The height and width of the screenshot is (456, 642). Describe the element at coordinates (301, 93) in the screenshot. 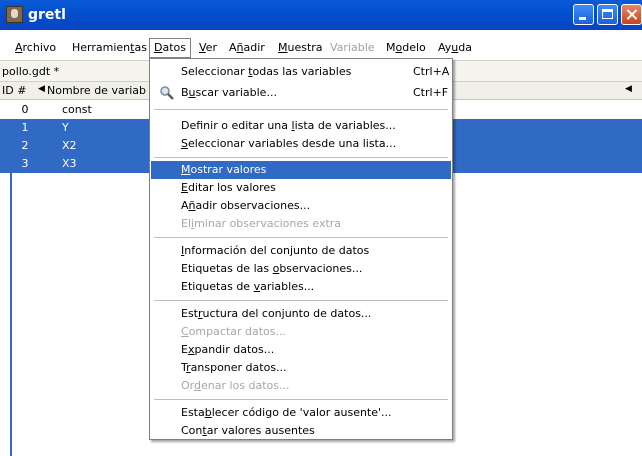

I see `menu-item-buscar-variable: Buscar variable... Ctrl+F` at that location.